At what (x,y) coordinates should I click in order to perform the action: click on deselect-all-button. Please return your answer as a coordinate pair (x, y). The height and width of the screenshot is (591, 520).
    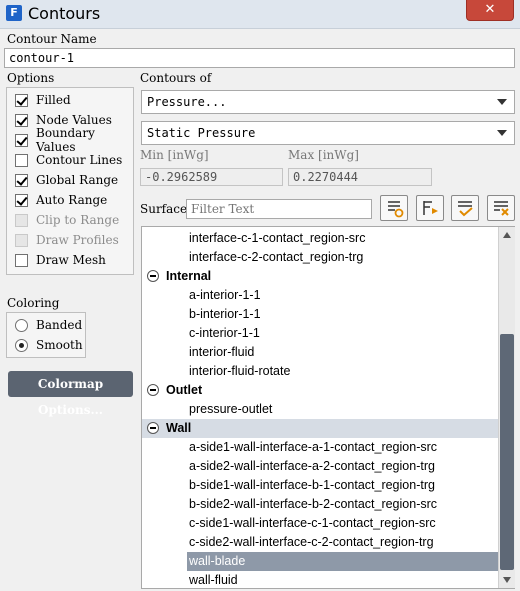
    Looking at the image, I should click on (501, 208).